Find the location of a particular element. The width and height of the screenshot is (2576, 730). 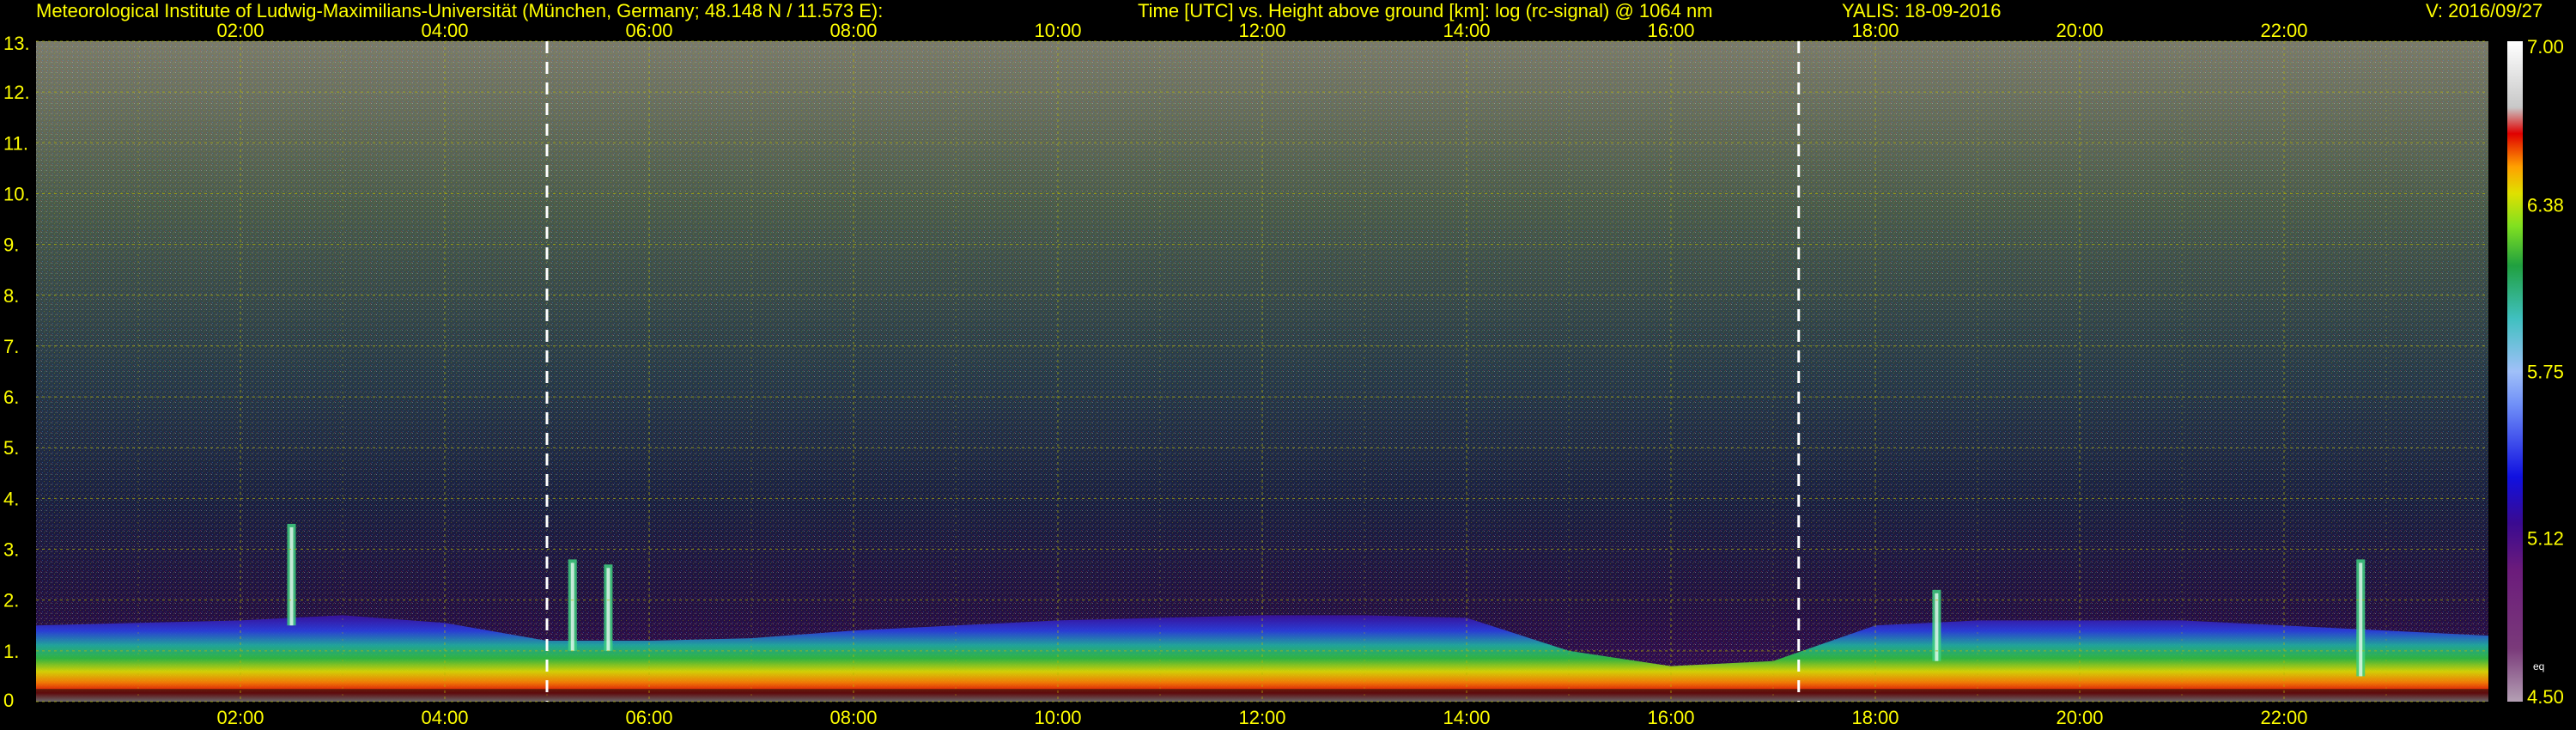

x-tick-label-top: 20:00 is located at coordinates (2079, 30).